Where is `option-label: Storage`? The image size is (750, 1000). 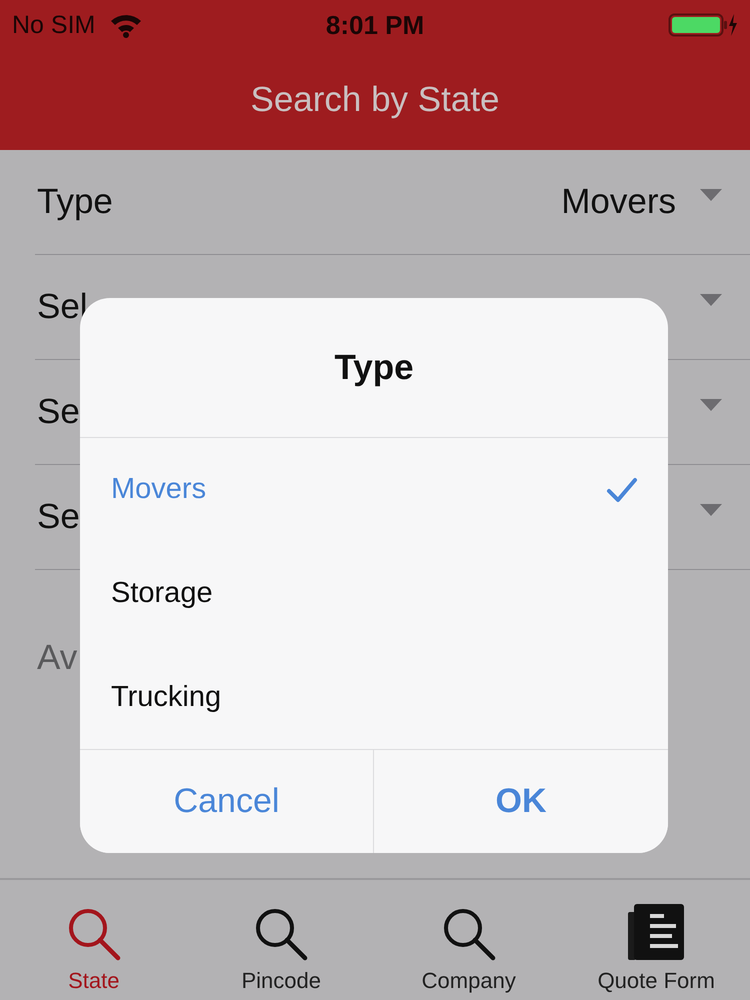 option-label: Storage is located at coordinates (162, 593).